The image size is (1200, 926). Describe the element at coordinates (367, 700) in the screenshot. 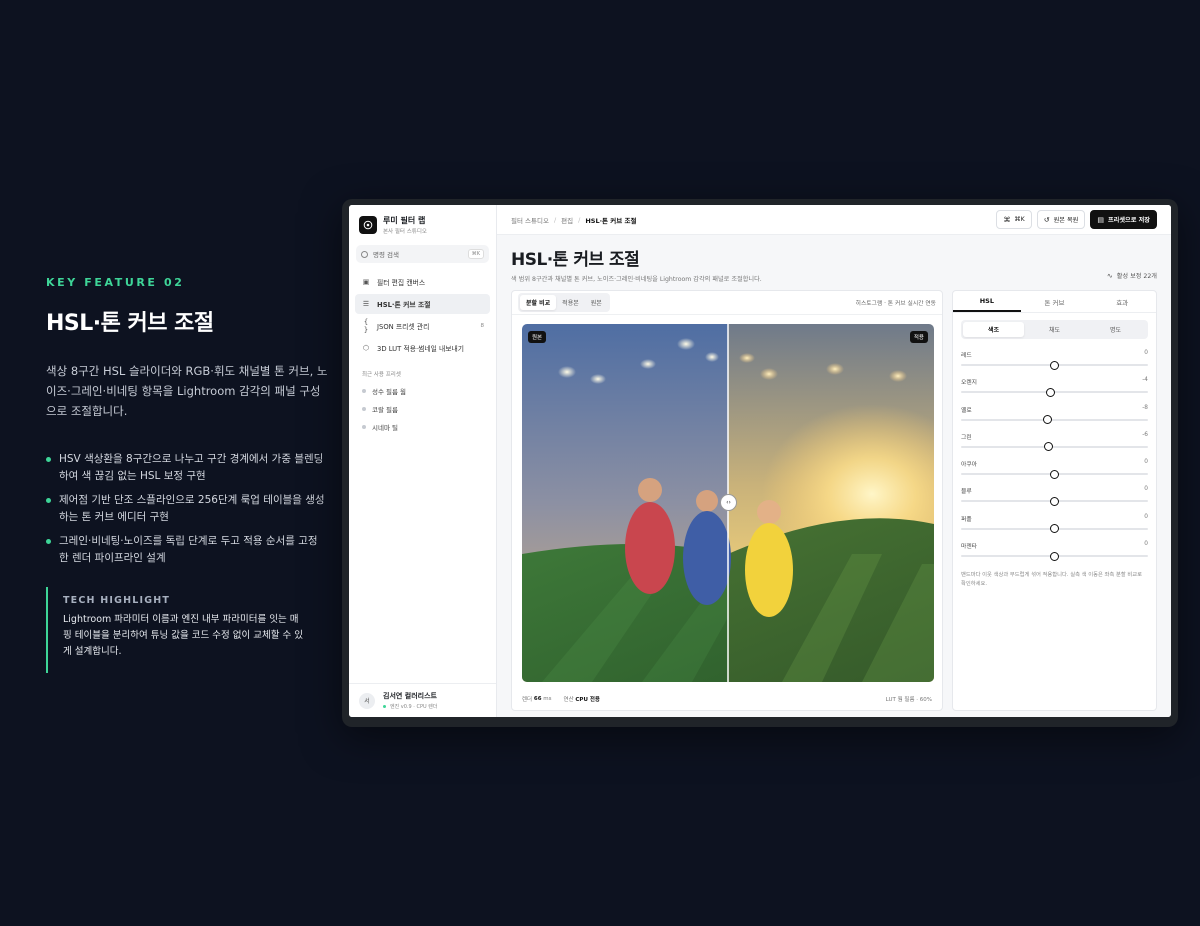

I see `avatar: 서` at that location.